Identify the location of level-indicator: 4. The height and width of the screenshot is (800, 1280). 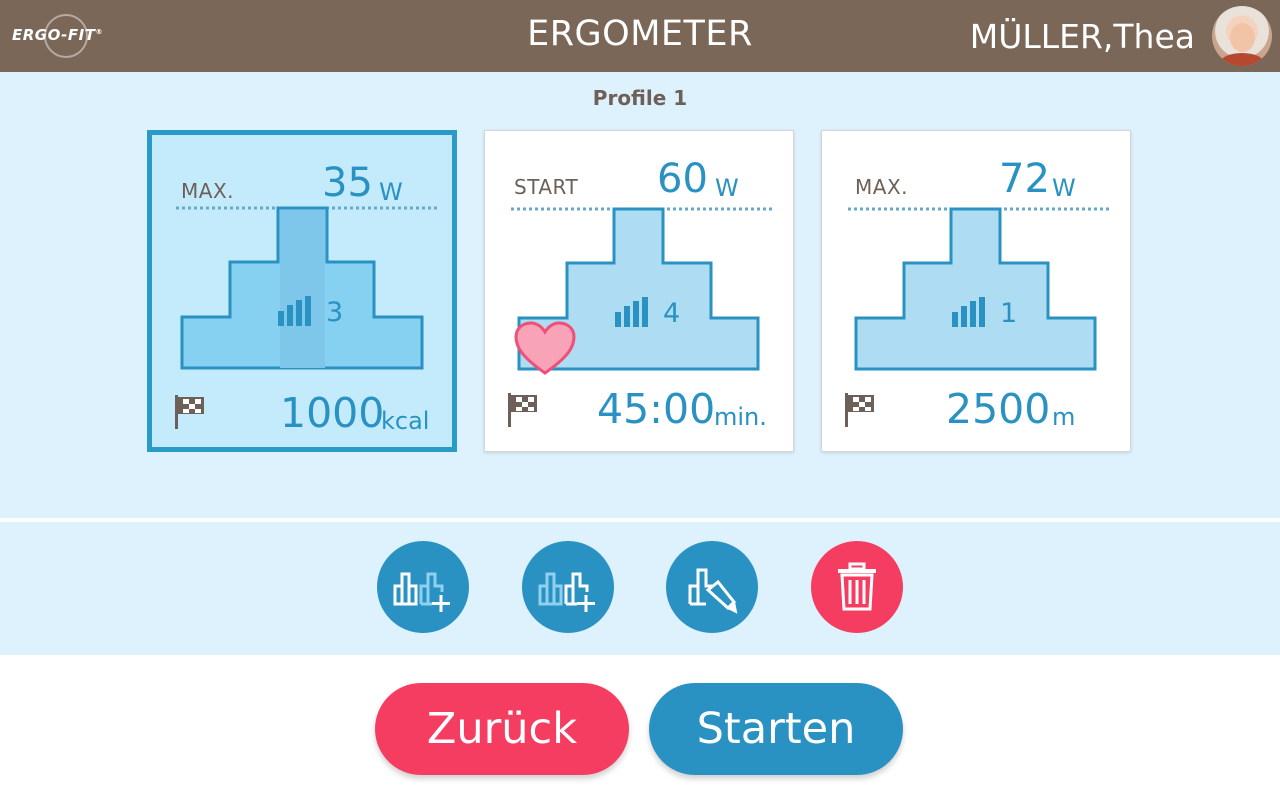
(647, 312).